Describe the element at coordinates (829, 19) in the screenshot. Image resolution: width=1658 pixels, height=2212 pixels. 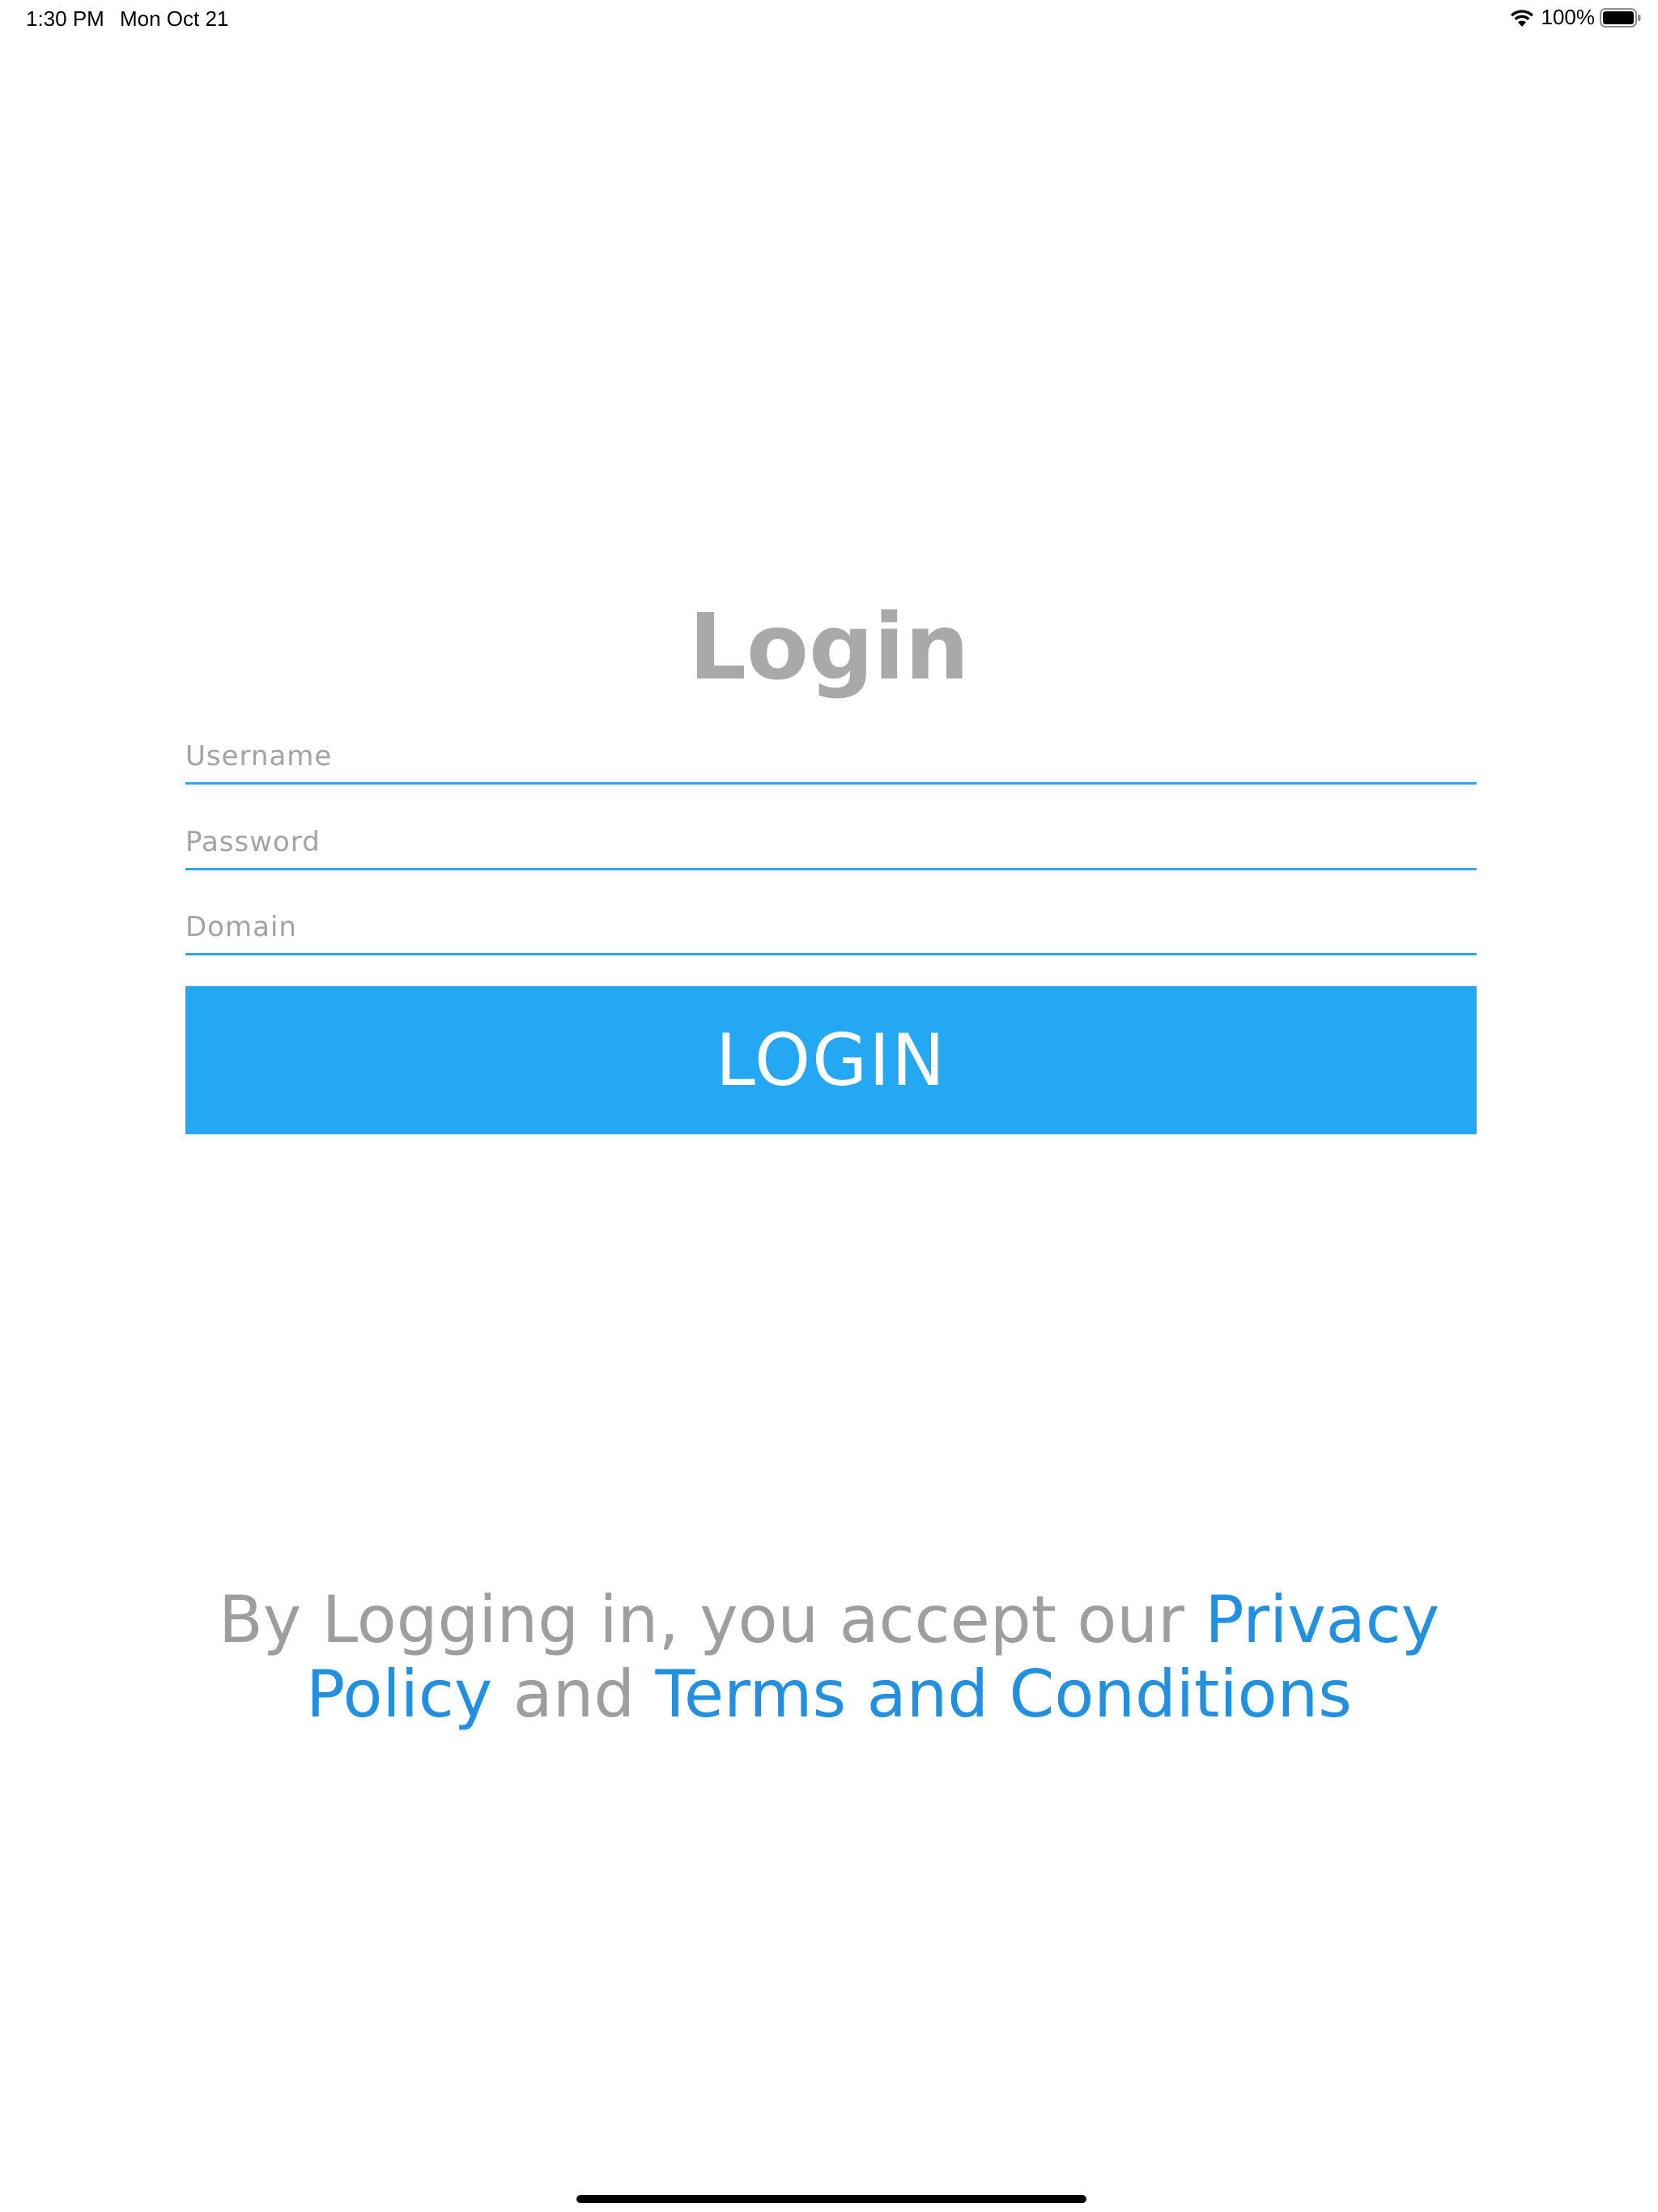
I see `status-bar: 1:30 PM Mon Oct 21 100%` at that location.